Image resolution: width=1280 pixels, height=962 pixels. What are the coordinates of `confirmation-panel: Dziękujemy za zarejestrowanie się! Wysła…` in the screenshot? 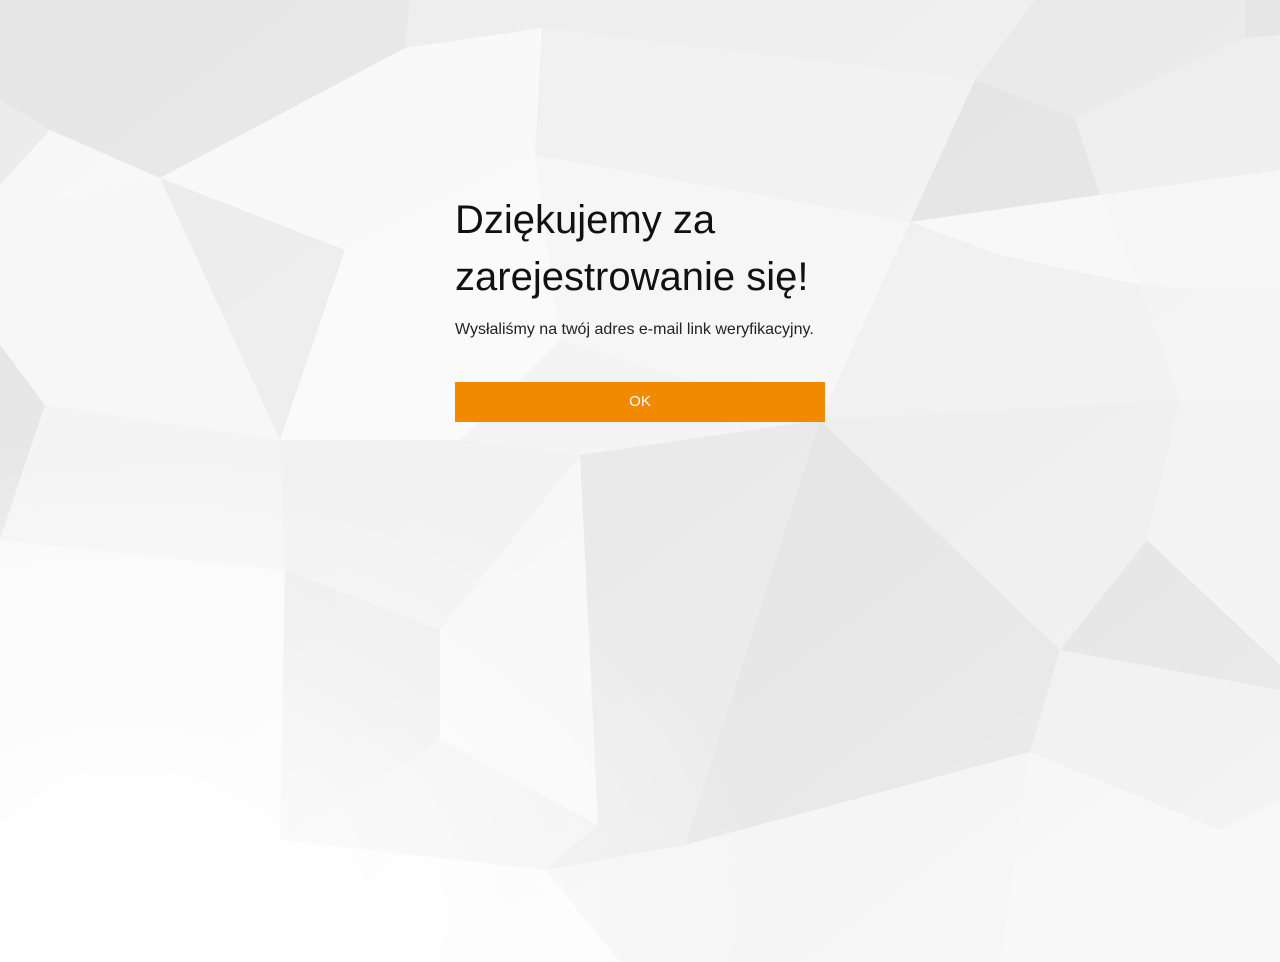 It's located at (640, 307).